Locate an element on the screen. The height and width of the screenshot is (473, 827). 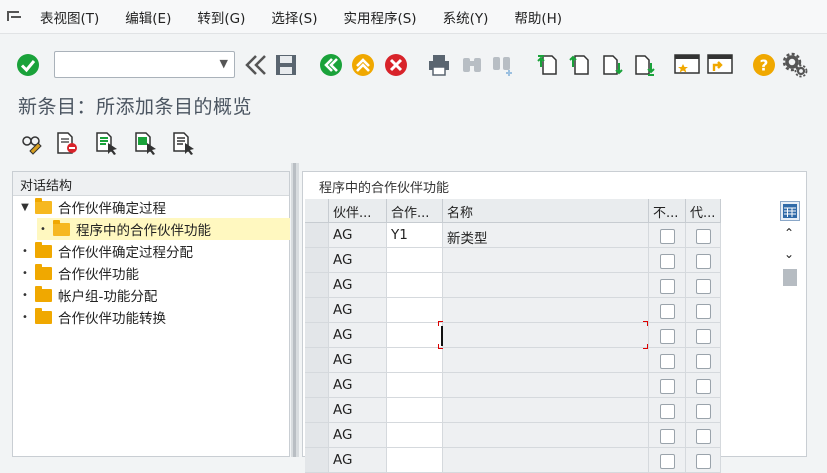
menu-goto: 转到(G) is located at coordinates (221, 17).